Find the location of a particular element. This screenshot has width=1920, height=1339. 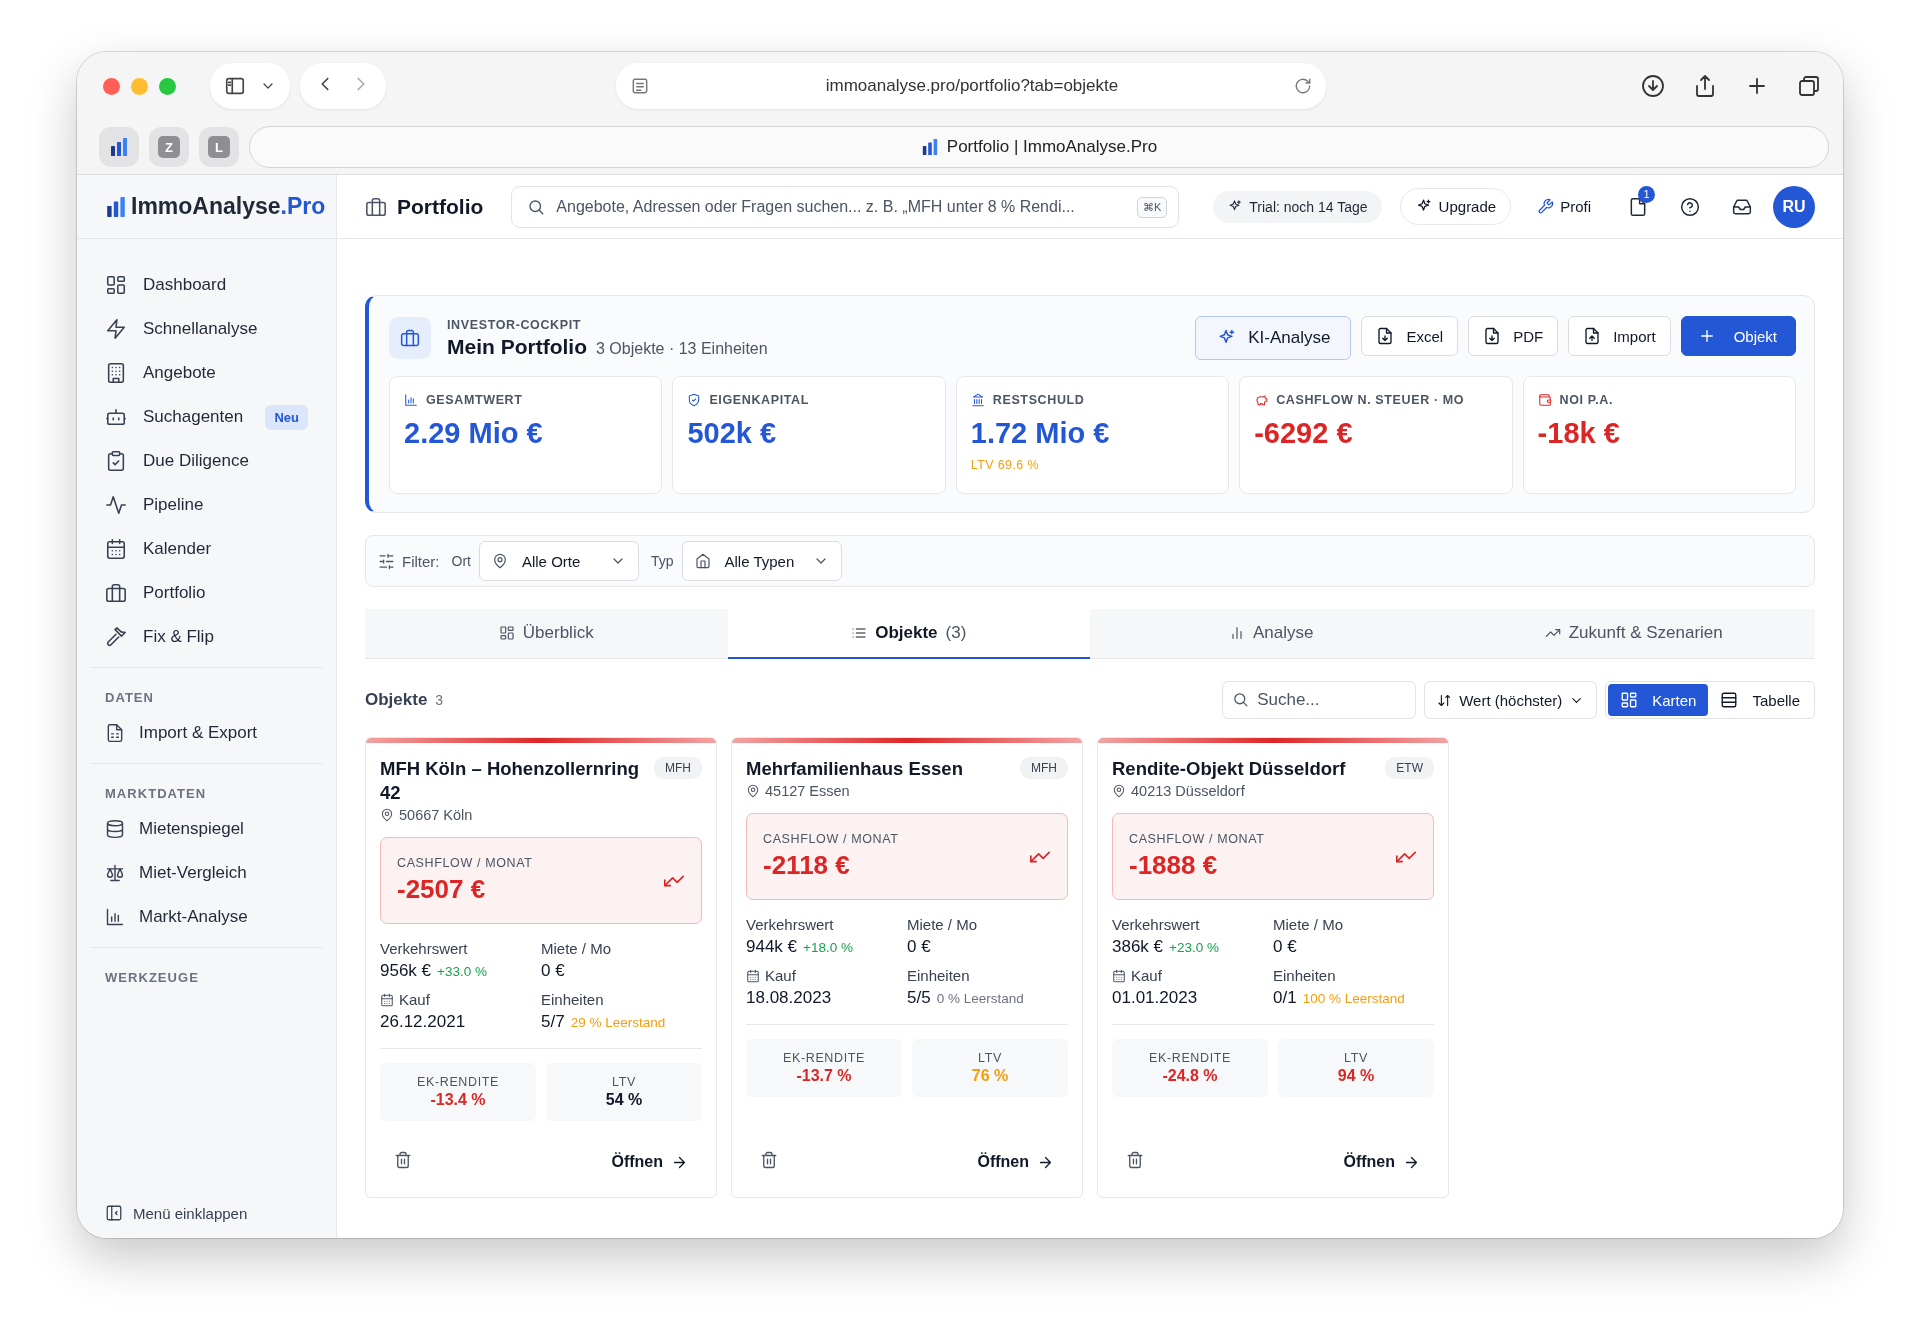

field-label: Ort is located at coordinates (461, 561).